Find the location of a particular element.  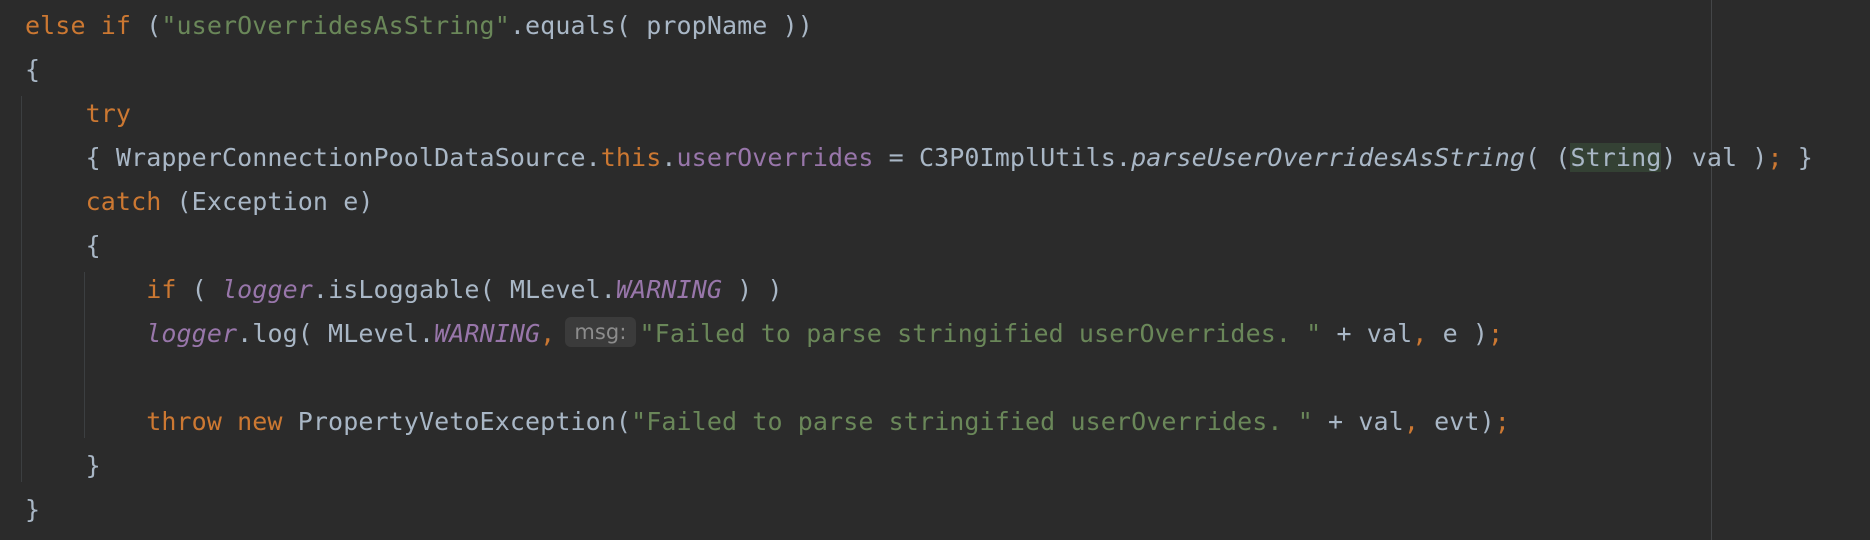

keyword-token: else if is located at coordinates (78, 25).